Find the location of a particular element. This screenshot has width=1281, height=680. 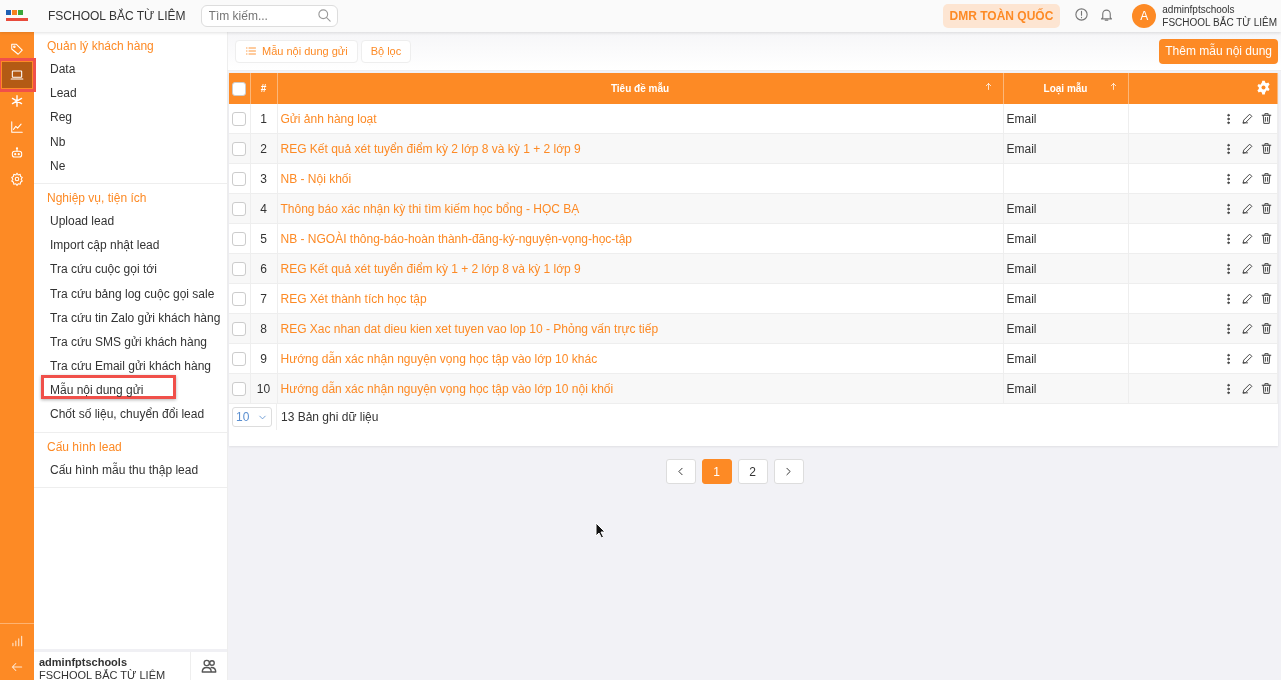

info-icon is located at coordinates (1082, 14).